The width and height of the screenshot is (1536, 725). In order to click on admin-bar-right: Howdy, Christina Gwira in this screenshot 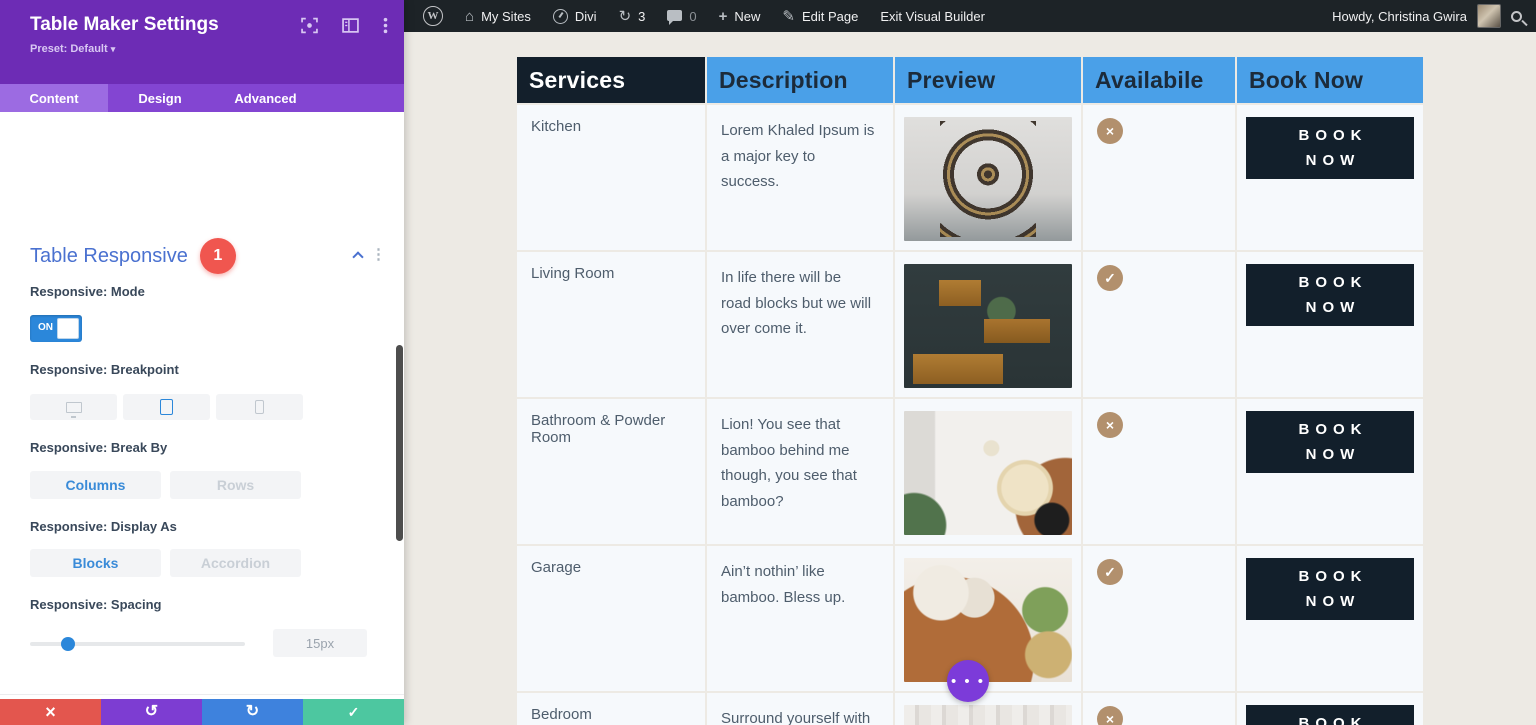, I will do `click(1434, 16)`.